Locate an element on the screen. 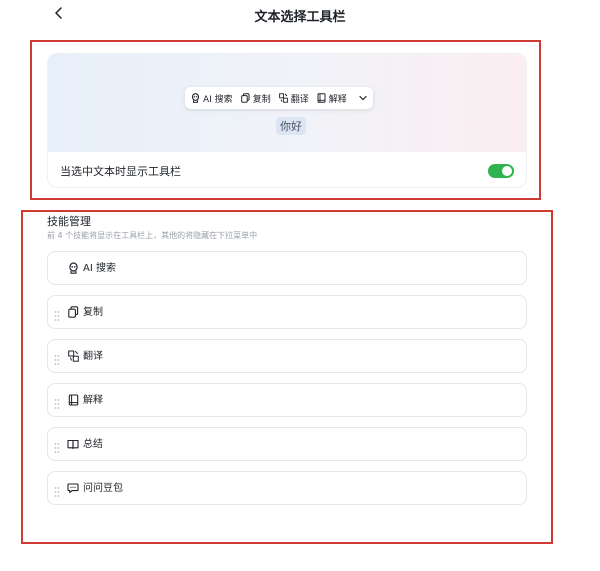 The height and width of the screenshot is (571, 600). skill-label: 复制 is located at coordinates (93, 312).